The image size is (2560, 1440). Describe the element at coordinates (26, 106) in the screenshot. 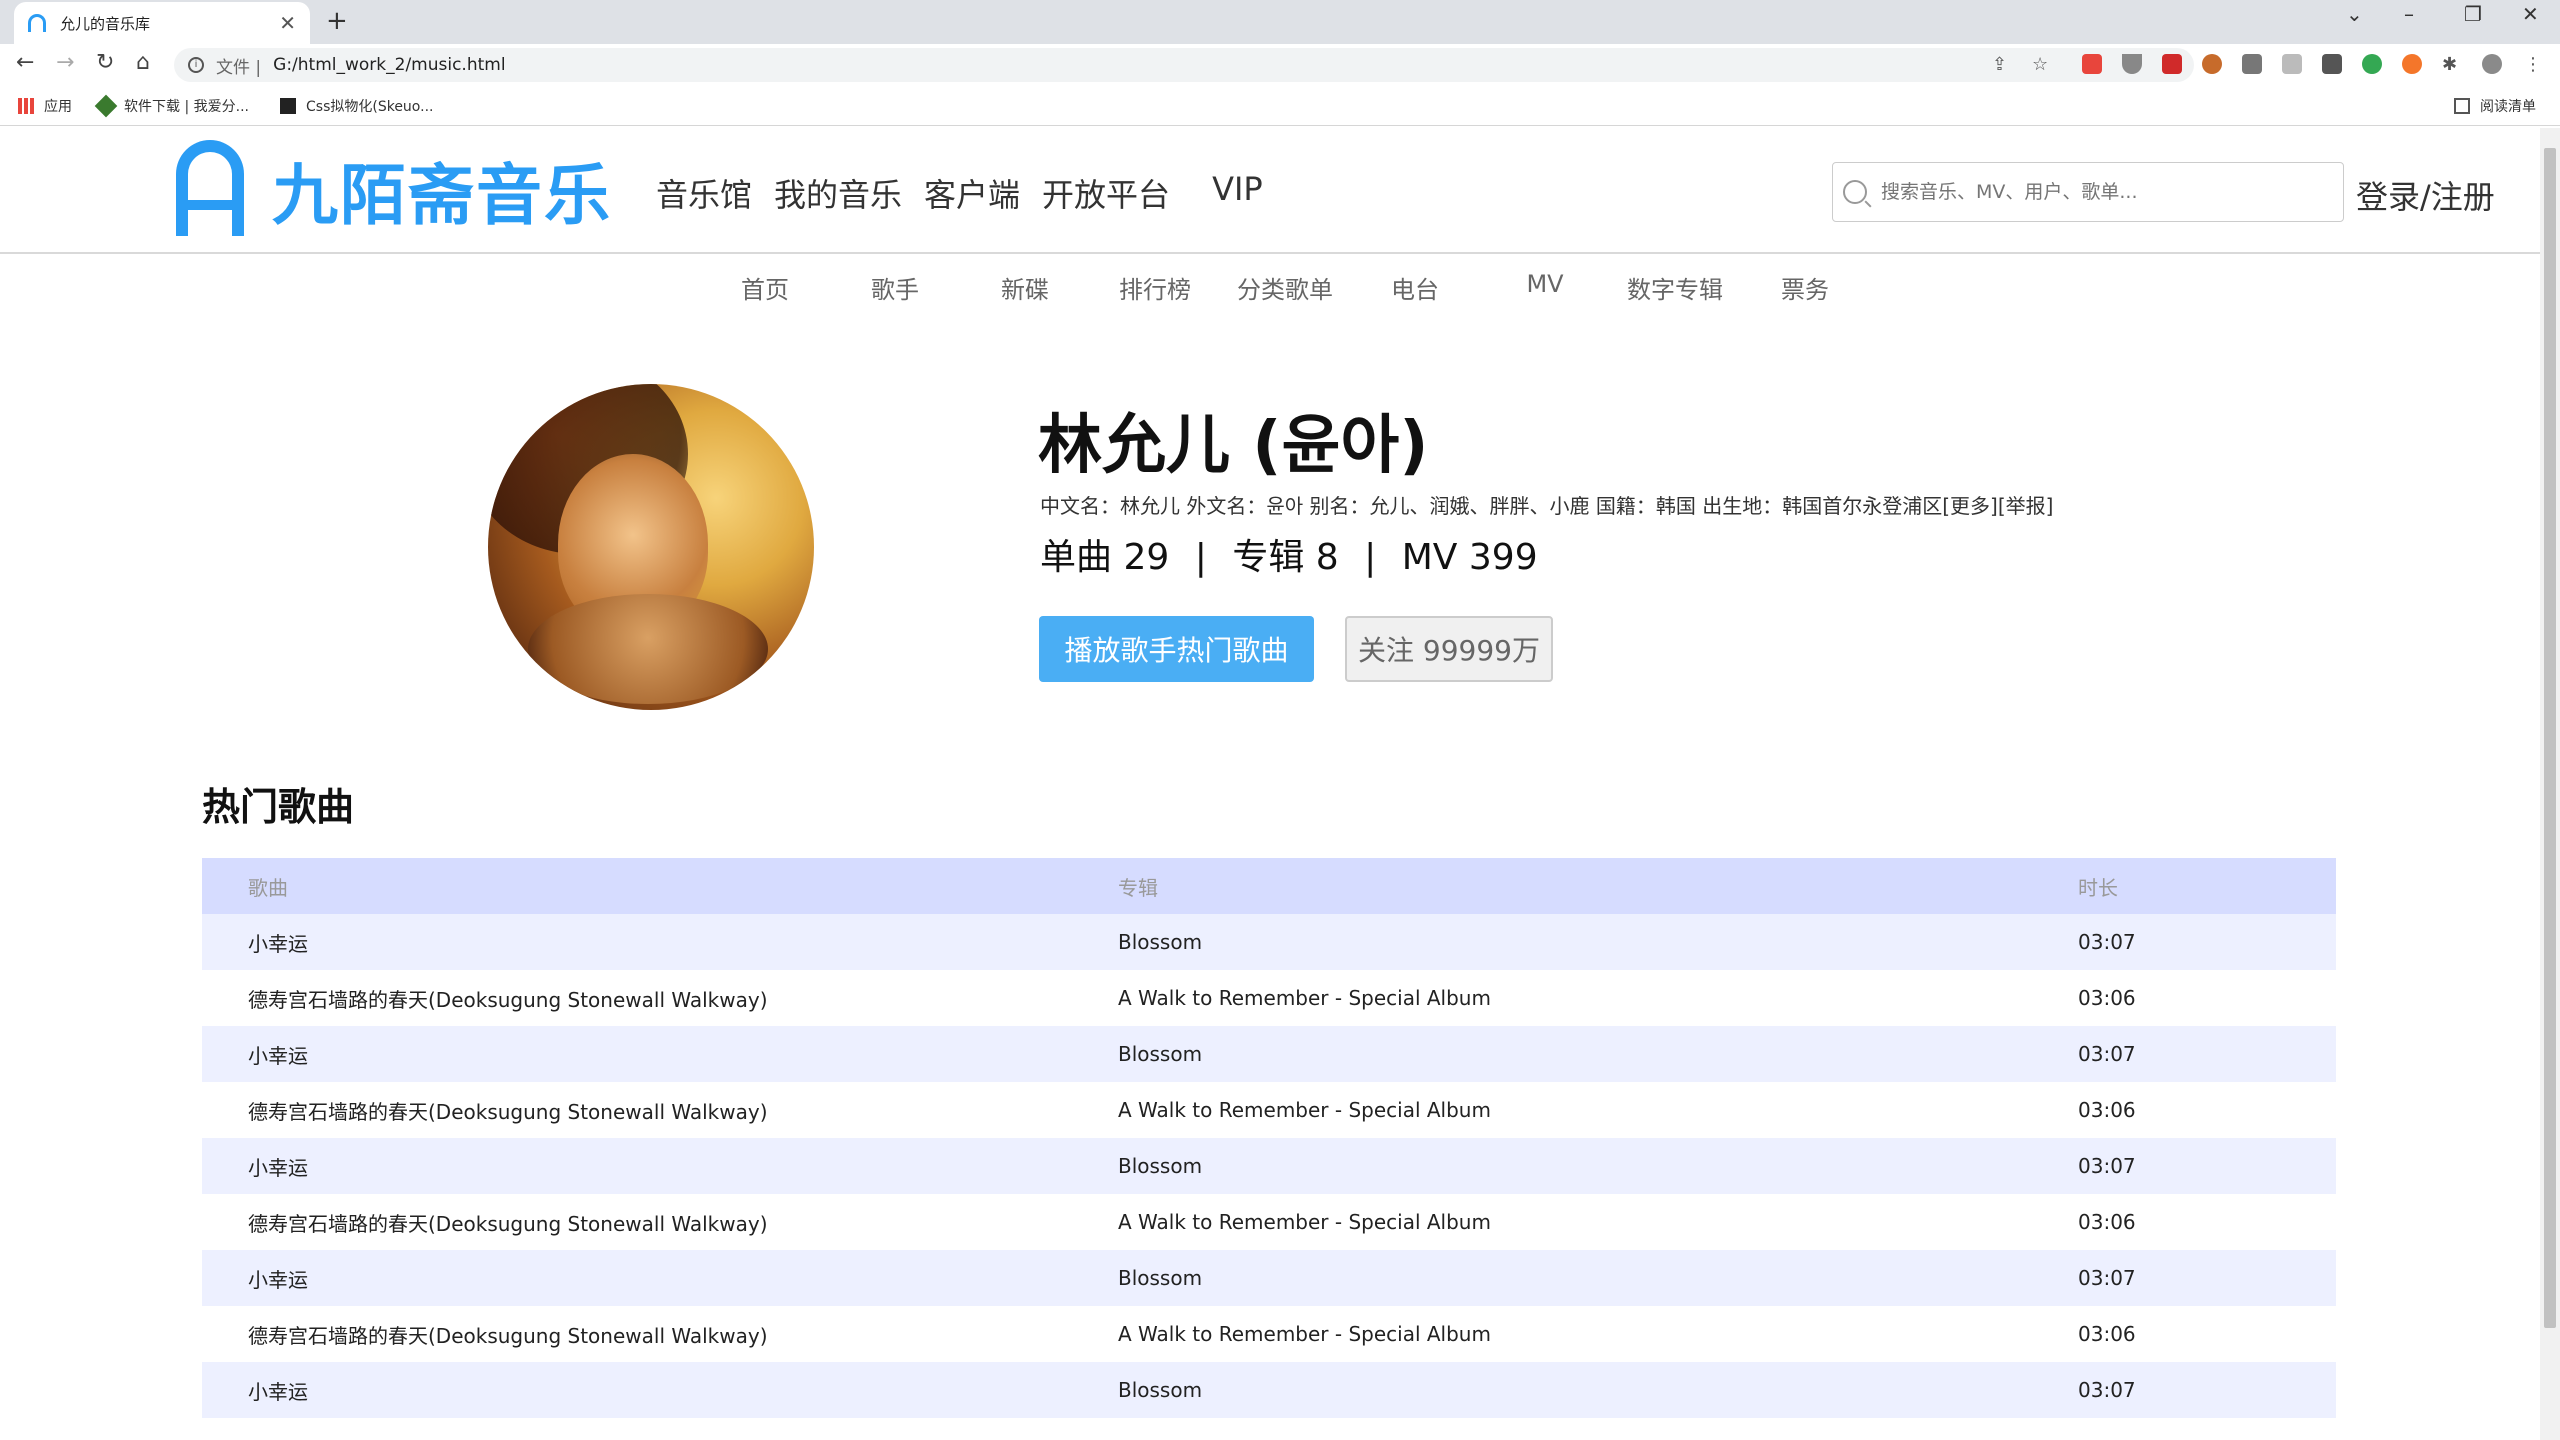

I see `apps-grid-icon` at that location.